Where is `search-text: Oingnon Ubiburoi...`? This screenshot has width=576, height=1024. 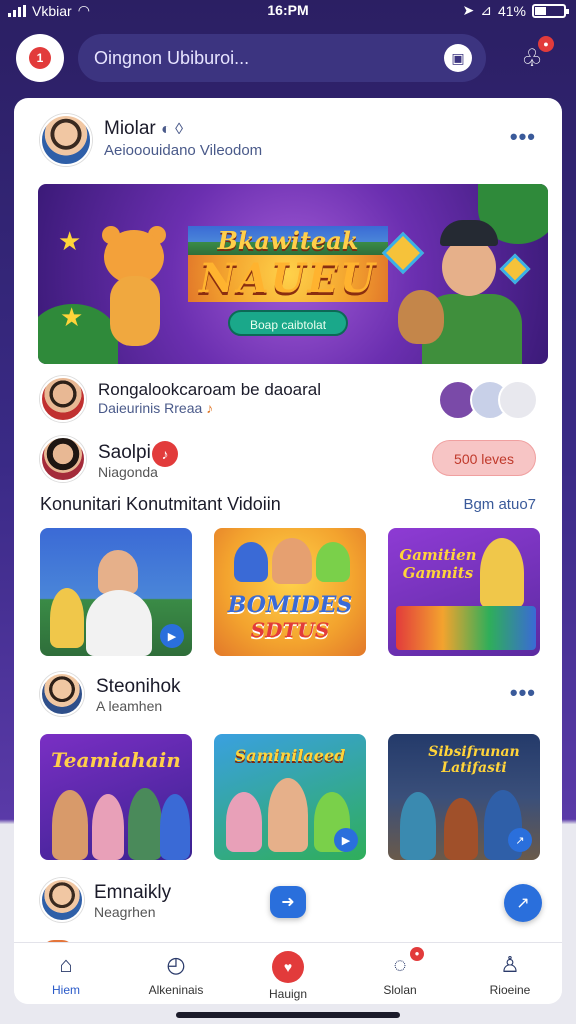
search-text: Oingnon Ubiburoi... is located at coordinates (172, 58).